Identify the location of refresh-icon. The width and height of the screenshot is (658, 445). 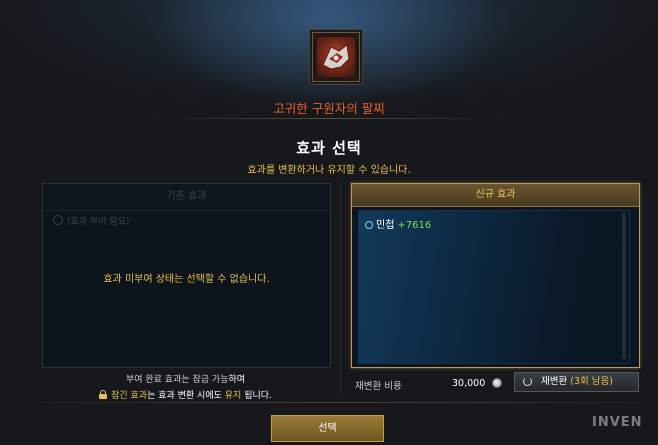
(527, 381).